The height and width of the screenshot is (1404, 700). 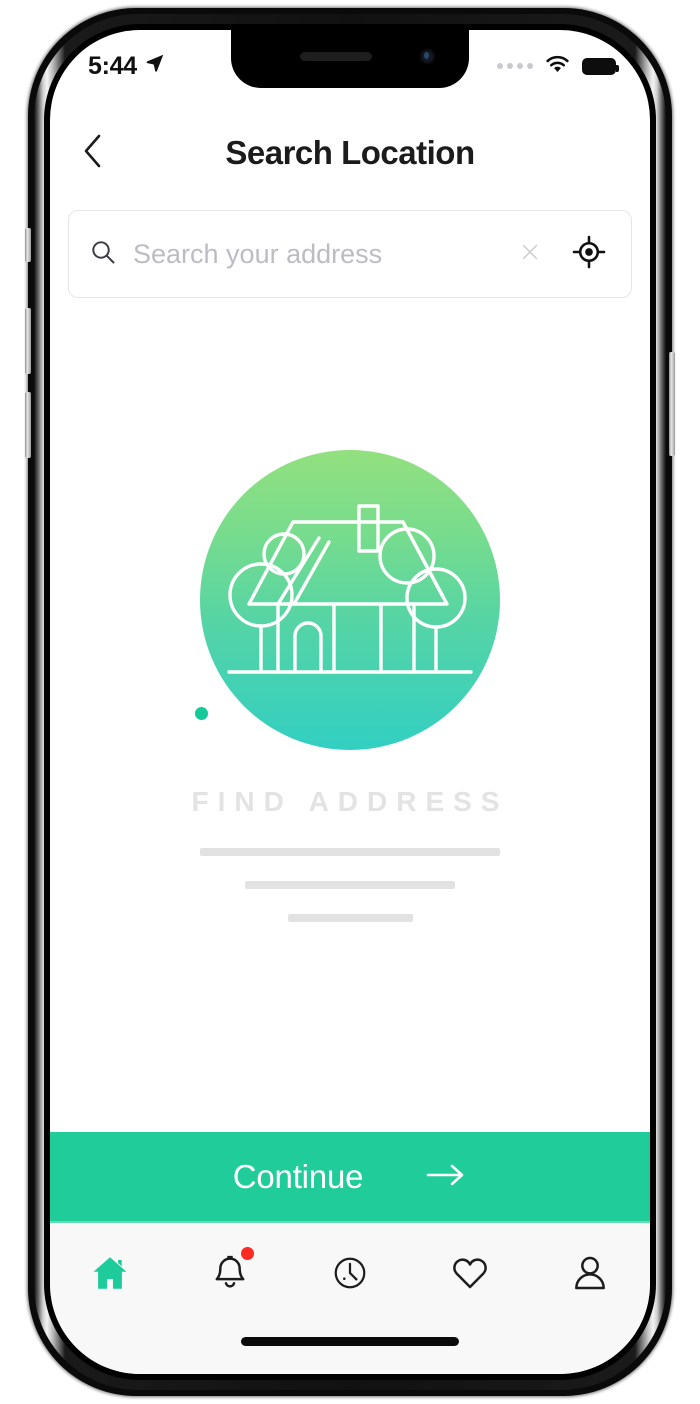 I want to click on wifi-icon, so click(x=557, y=66).